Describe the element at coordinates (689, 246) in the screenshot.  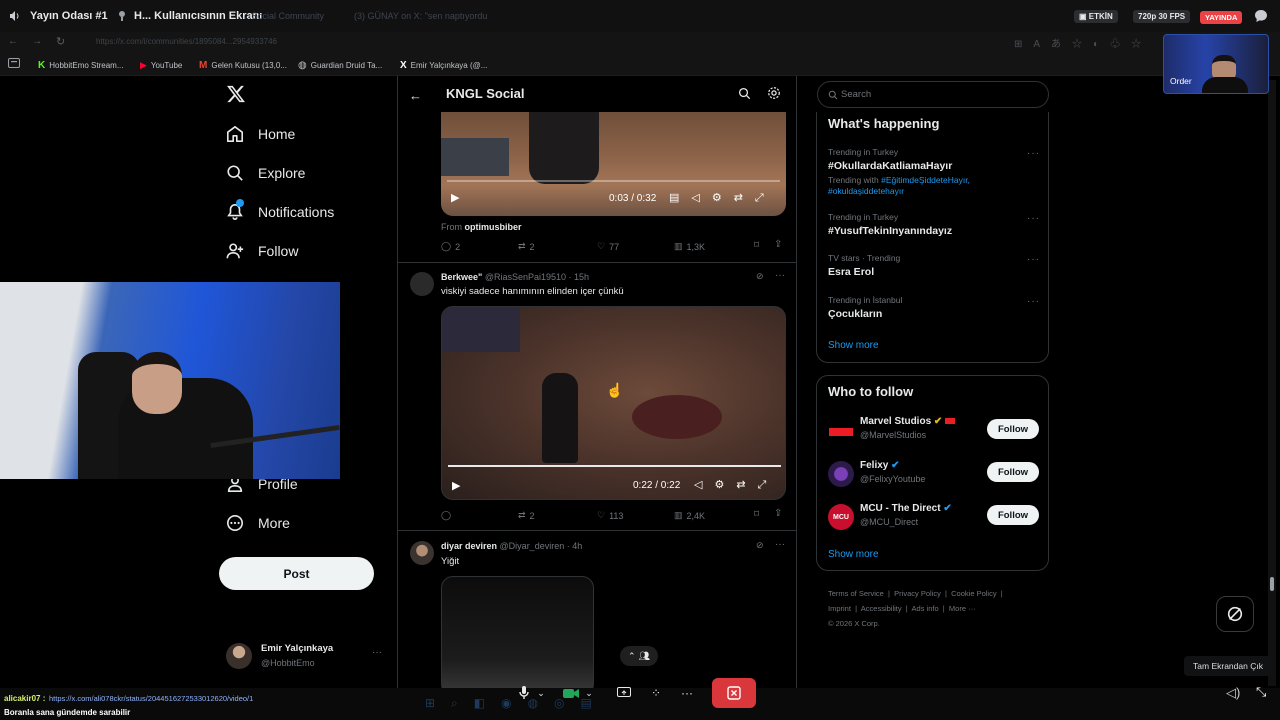
I see `views-button: ▥ 1,3K` at that location.